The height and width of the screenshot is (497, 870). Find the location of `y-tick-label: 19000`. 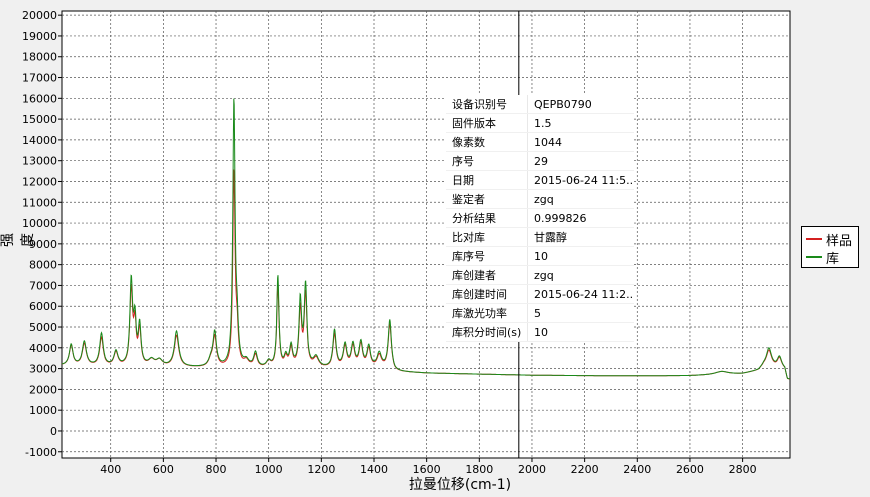

y-tick-label: 19000 is located at coordinates (39, 36).